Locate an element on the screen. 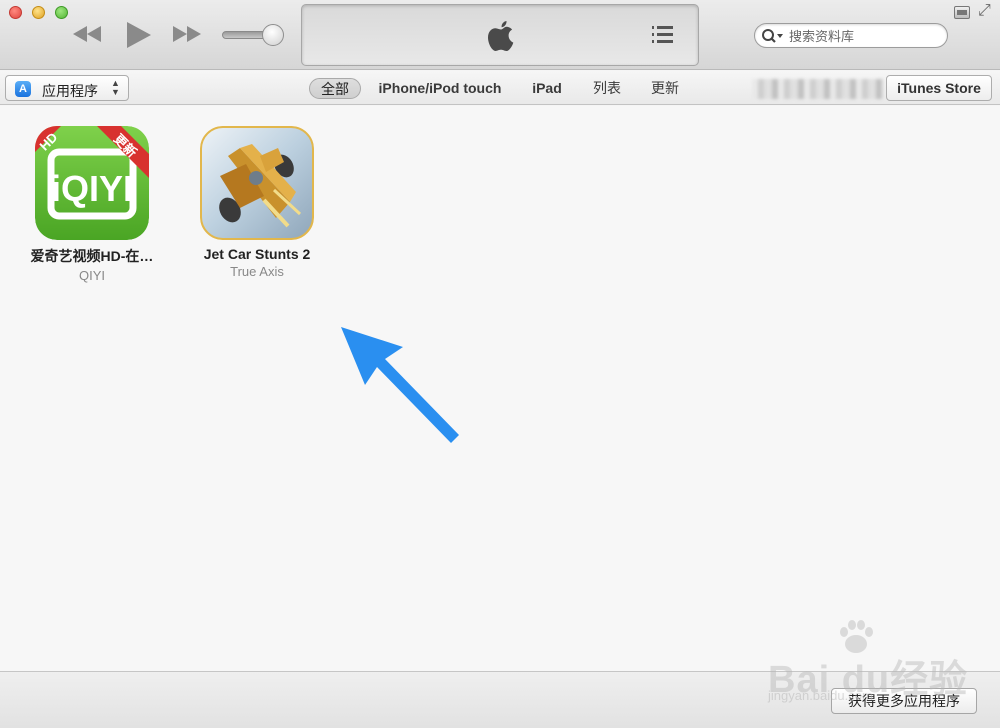 The image size is (1000, 728). search-icon is located at coordinates (773, 36).